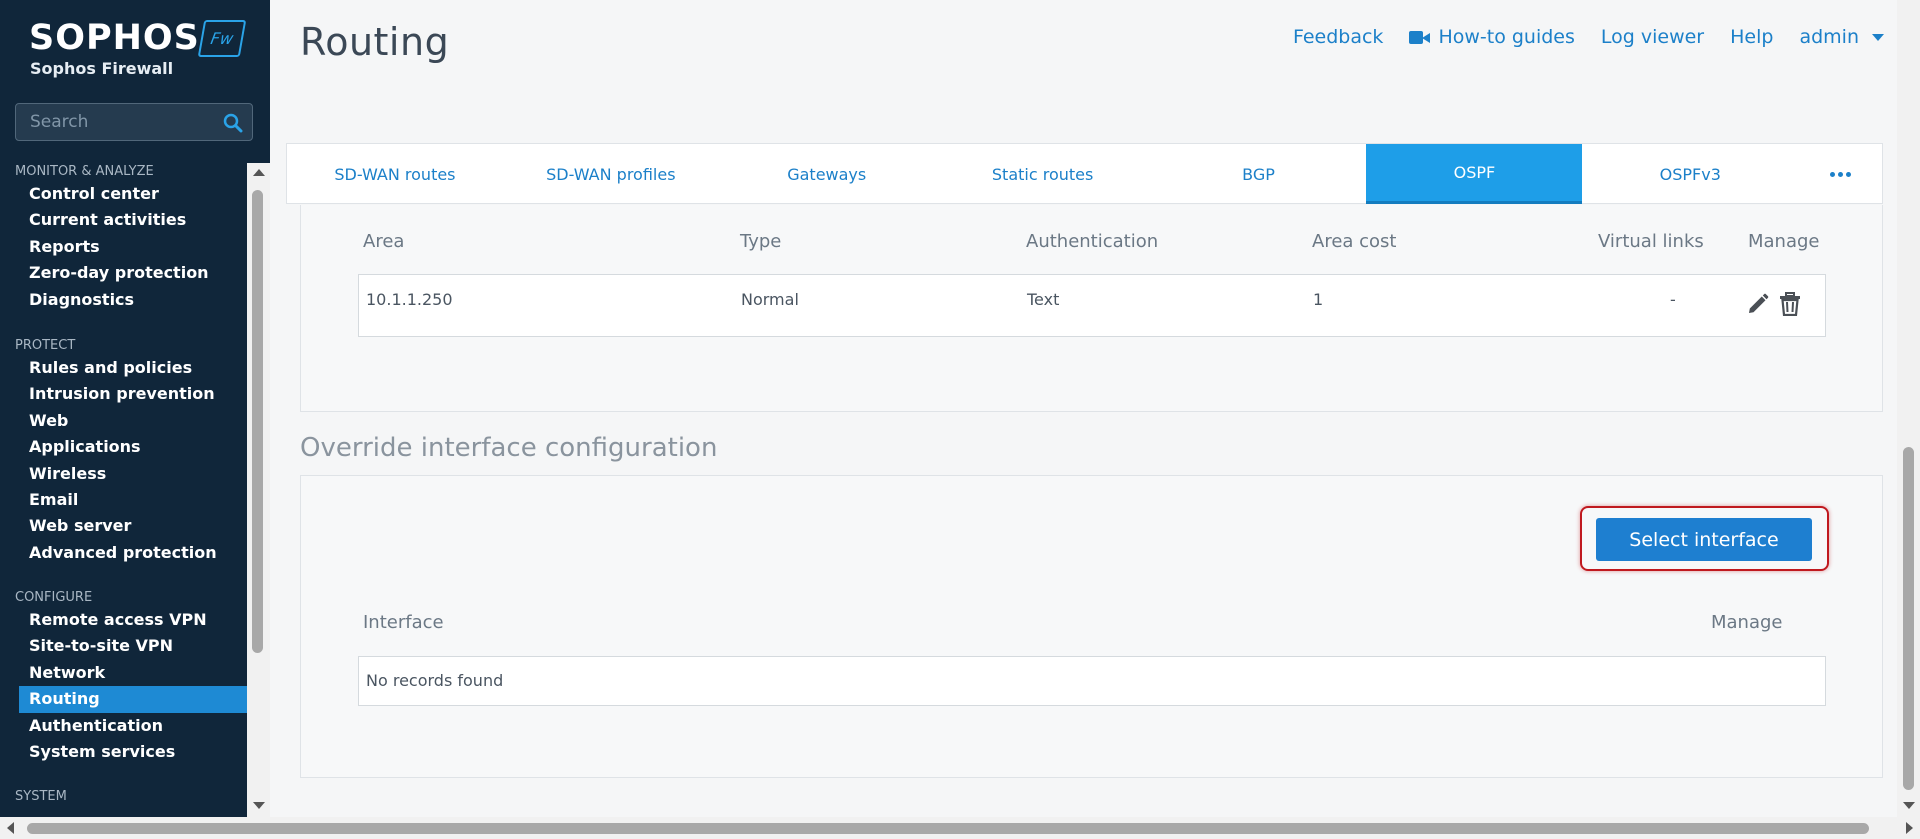 The height and width of the screenshot is (839, 1920). What do you see at coordinates (123, 620) in the screenshot?
I see `sidebar-item-remote-access-vpn: Remote access VPN` at bounding box center [123, 620].